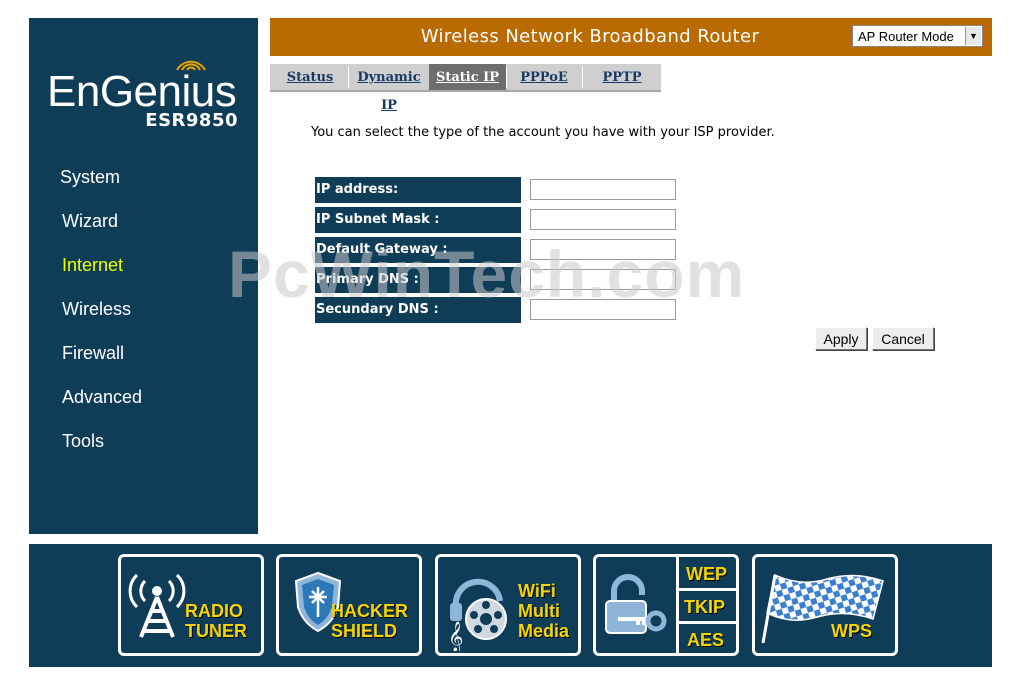  What do you see at coordinates (537, 591) in the screenshot?
I see `wifi-multimedia-line1: WiFi` at bounding box center [537, 591].